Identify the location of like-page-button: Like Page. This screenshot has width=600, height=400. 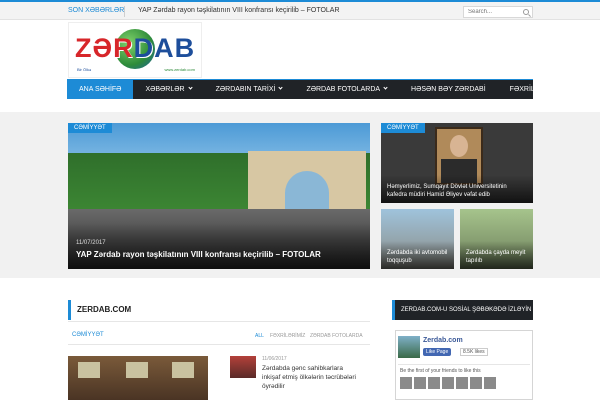
(437, 352).